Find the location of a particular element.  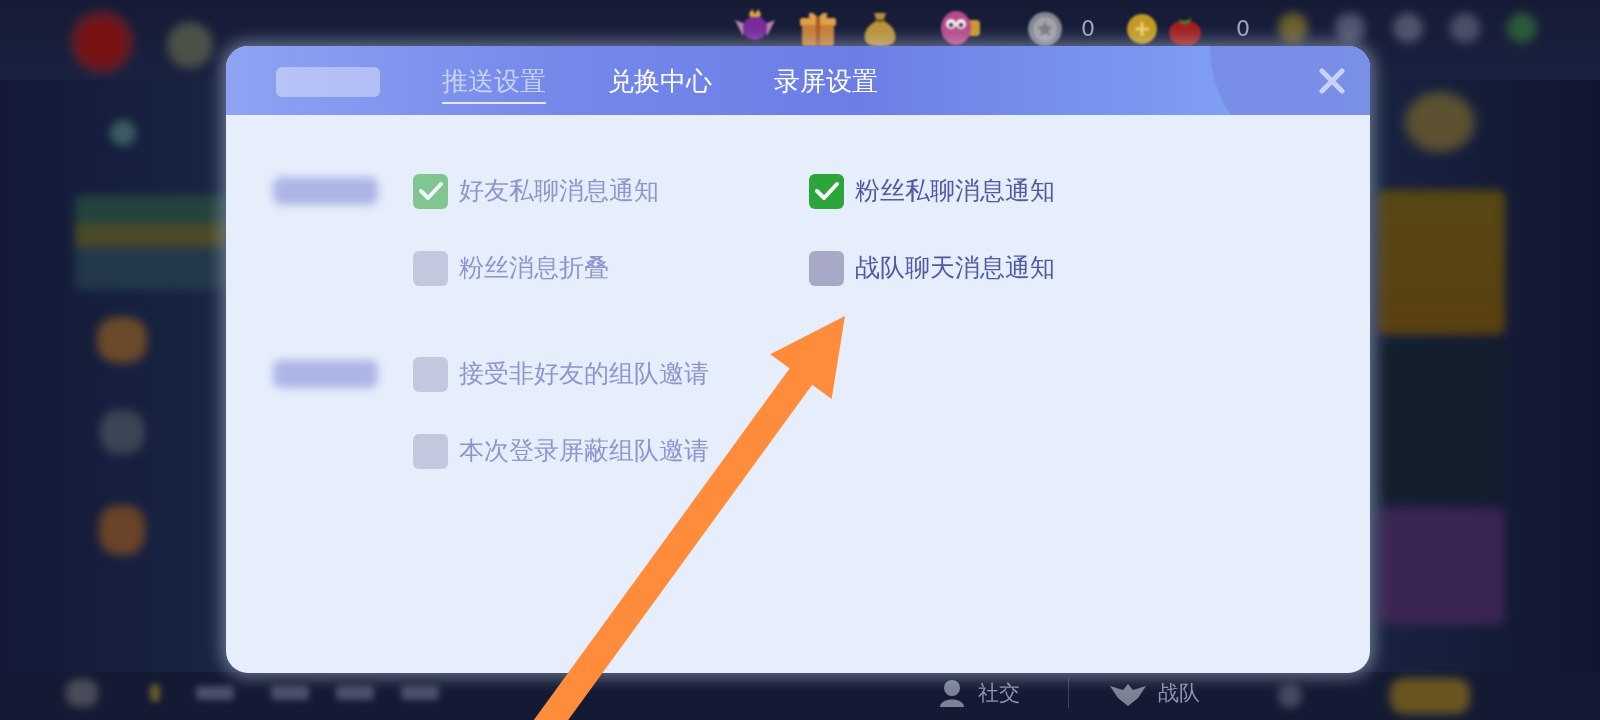

nav-button: 社交 is located at coordinates (979, 693).